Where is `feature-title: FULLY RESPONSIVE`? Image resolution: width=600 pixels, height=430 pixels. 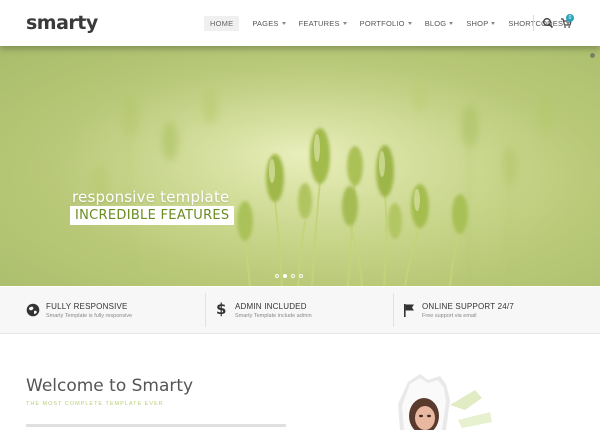 feature-title: FULLY RESPONSIVE is located at coordinates (87, 306).